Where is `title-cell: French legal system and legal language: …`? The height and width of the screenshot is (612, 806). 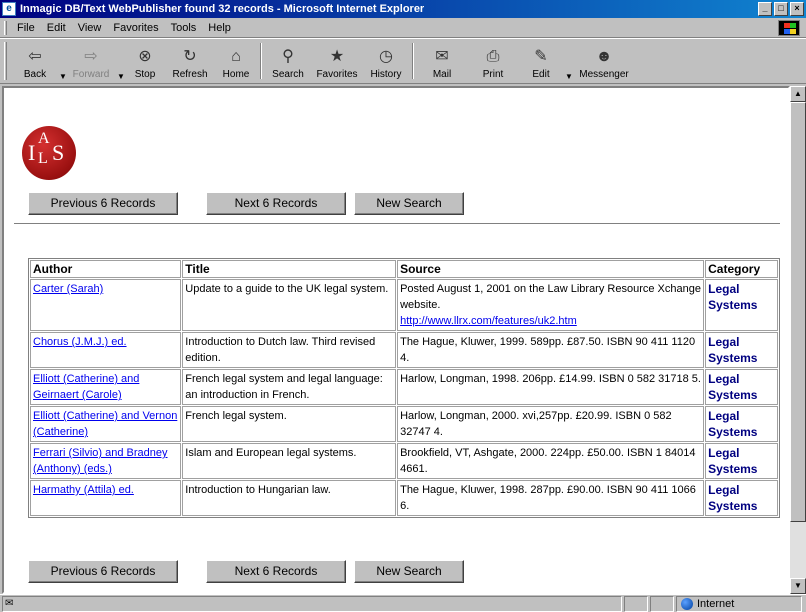 title-cell: French legal system and legal language: … is located at coordinates (289, 387).